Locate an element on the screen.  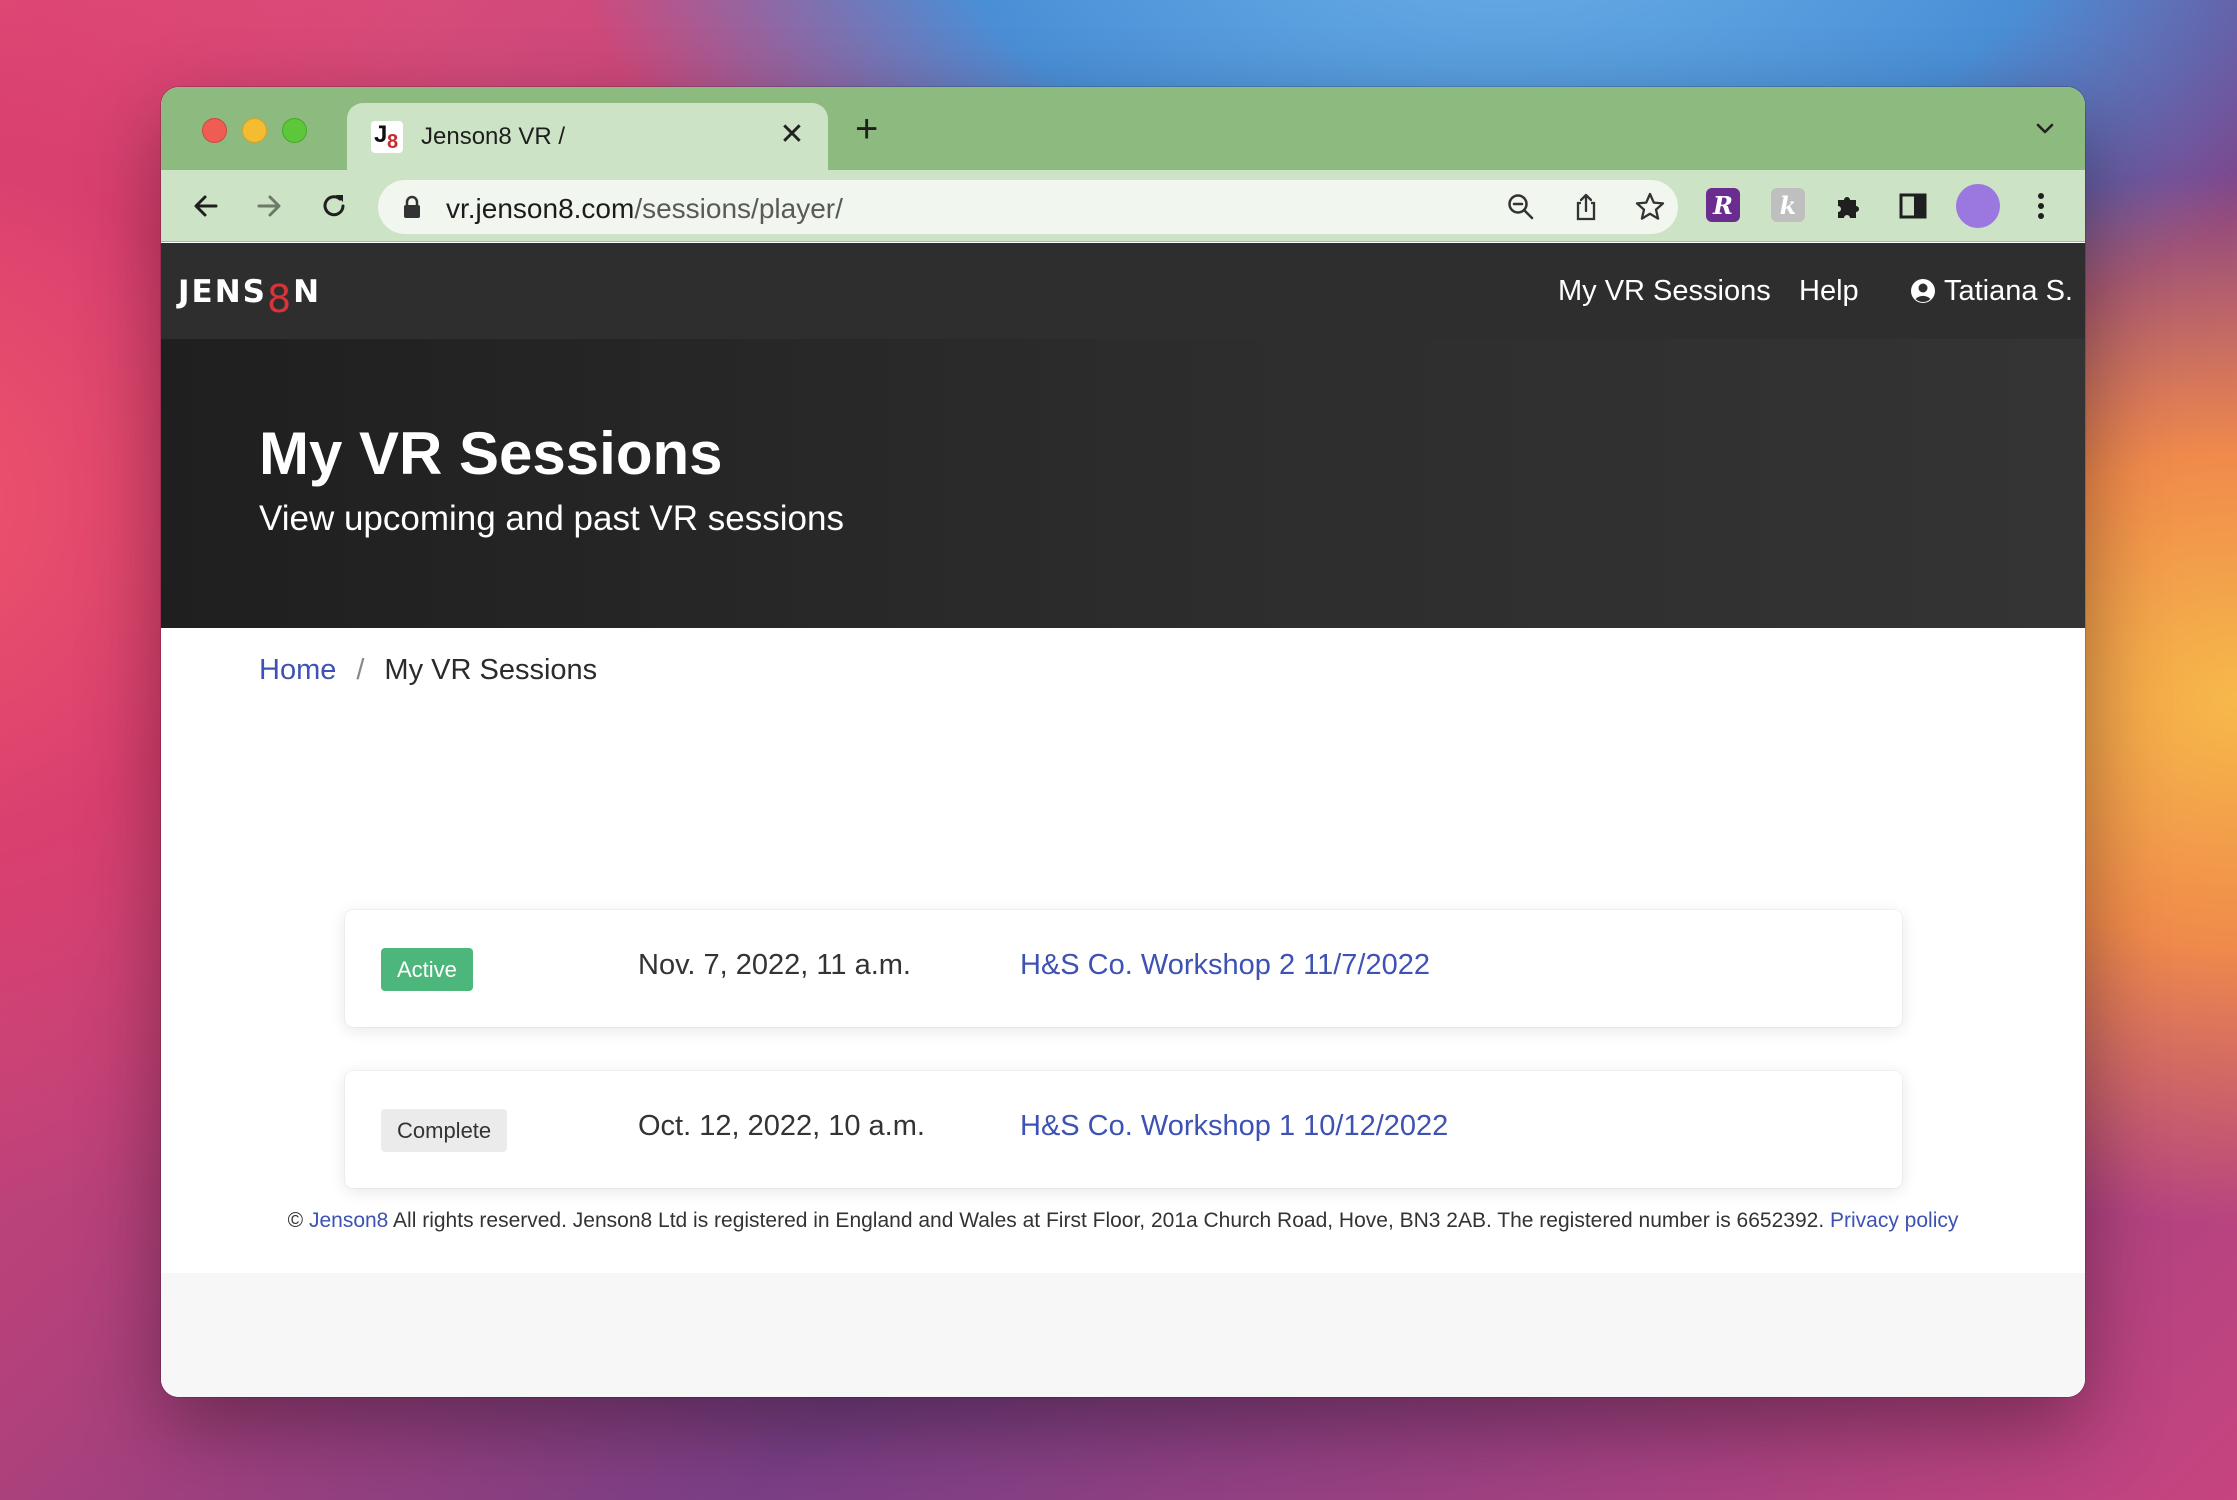
side-panel-icon is located at coordinates (1913, 206).